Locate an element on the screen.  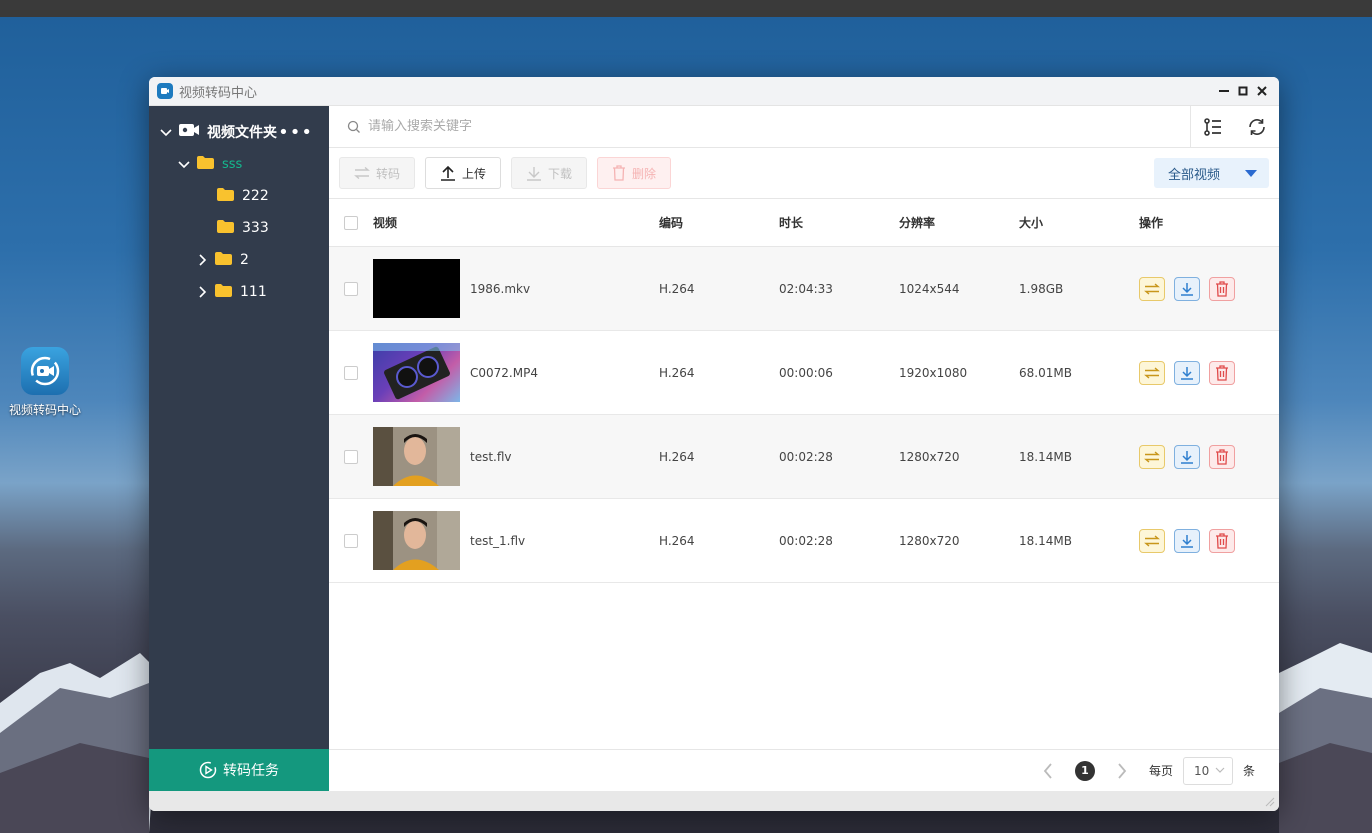
current-page: 1 is located at coordinates (1084, 770).